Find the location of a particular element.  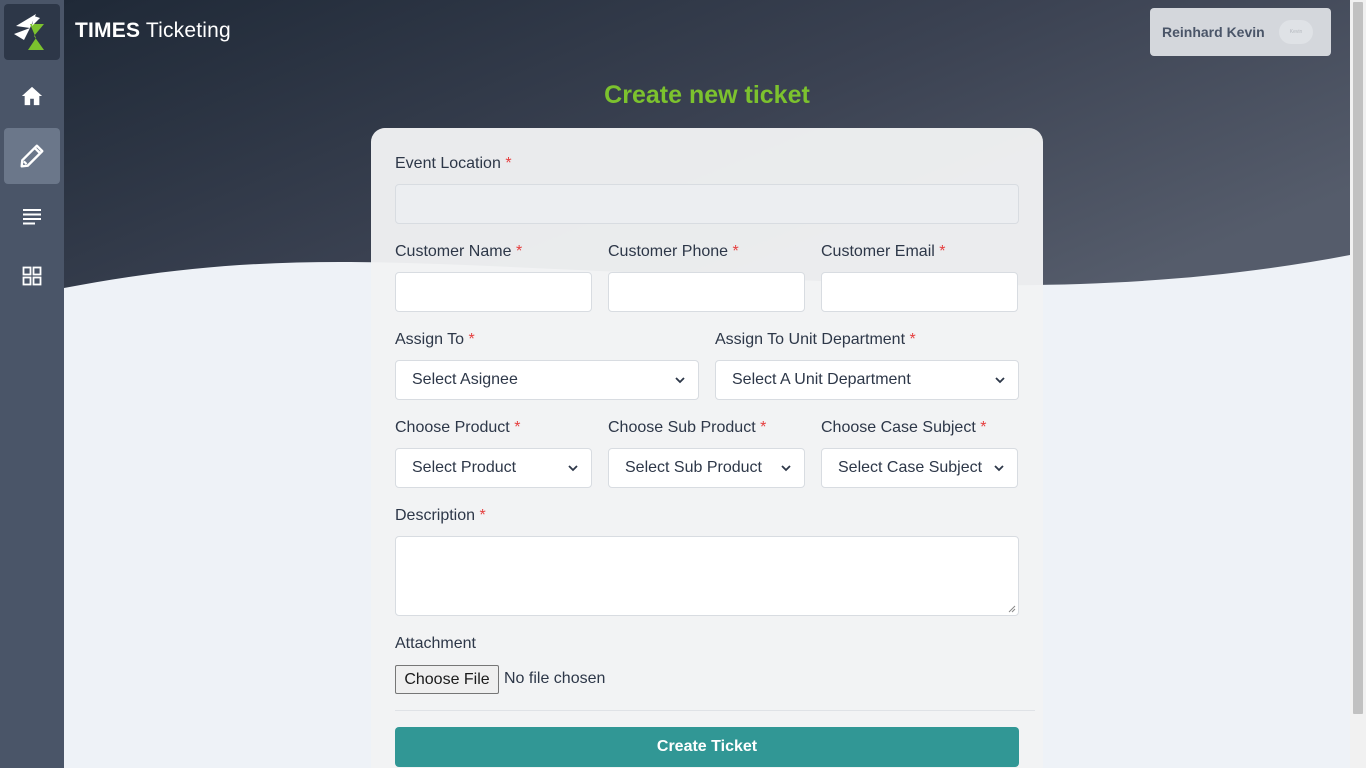

attachment-label: Attachment is located at coordinates (435, 643).